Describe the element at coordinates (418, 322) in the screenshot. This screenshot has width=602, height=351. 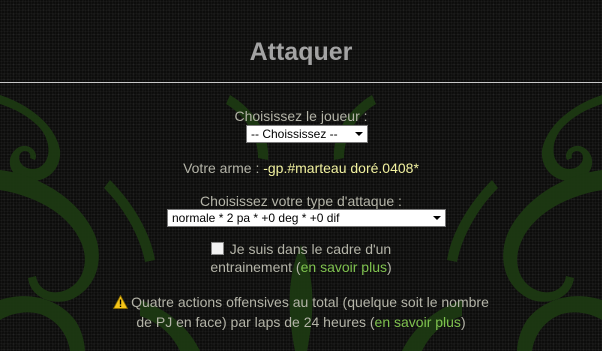
I see `warning-learn-more-link: en savoir plus` at that location.